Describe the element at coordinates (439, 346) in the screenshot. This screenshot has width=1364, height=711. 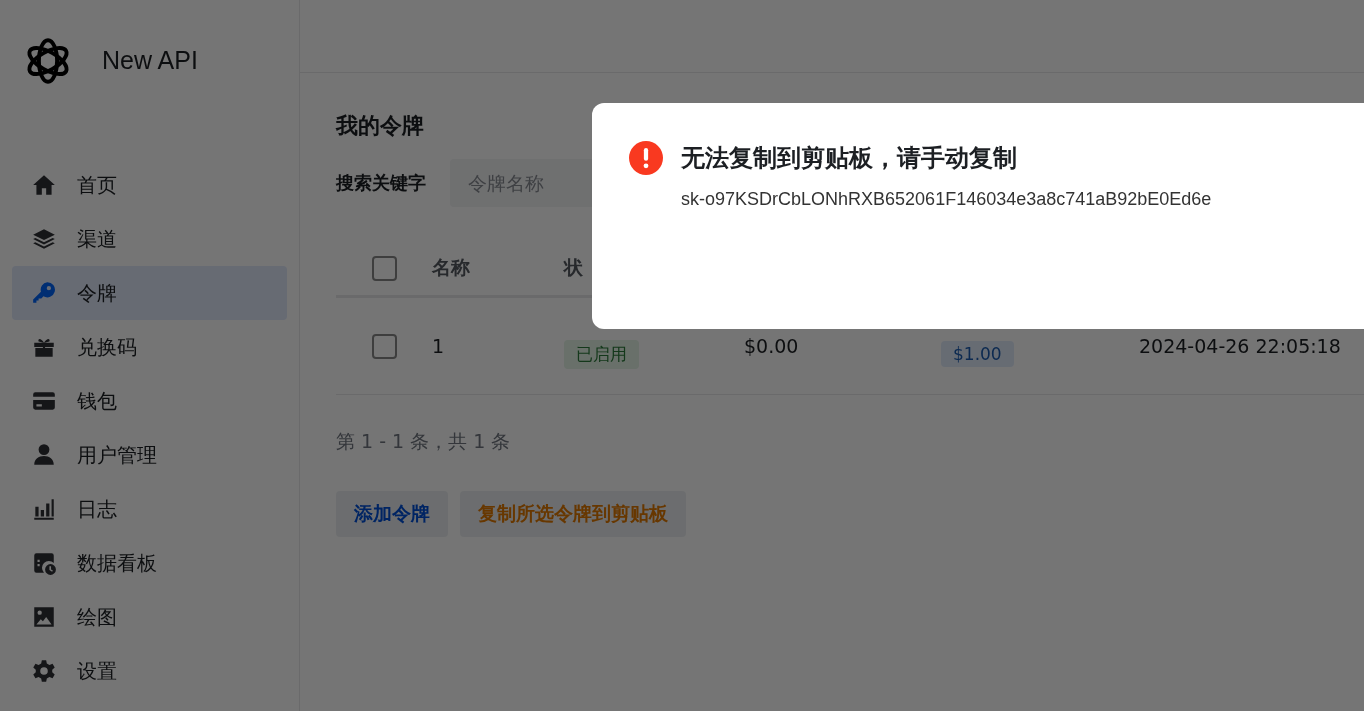
I see `table-cell-text: 1` at that location.